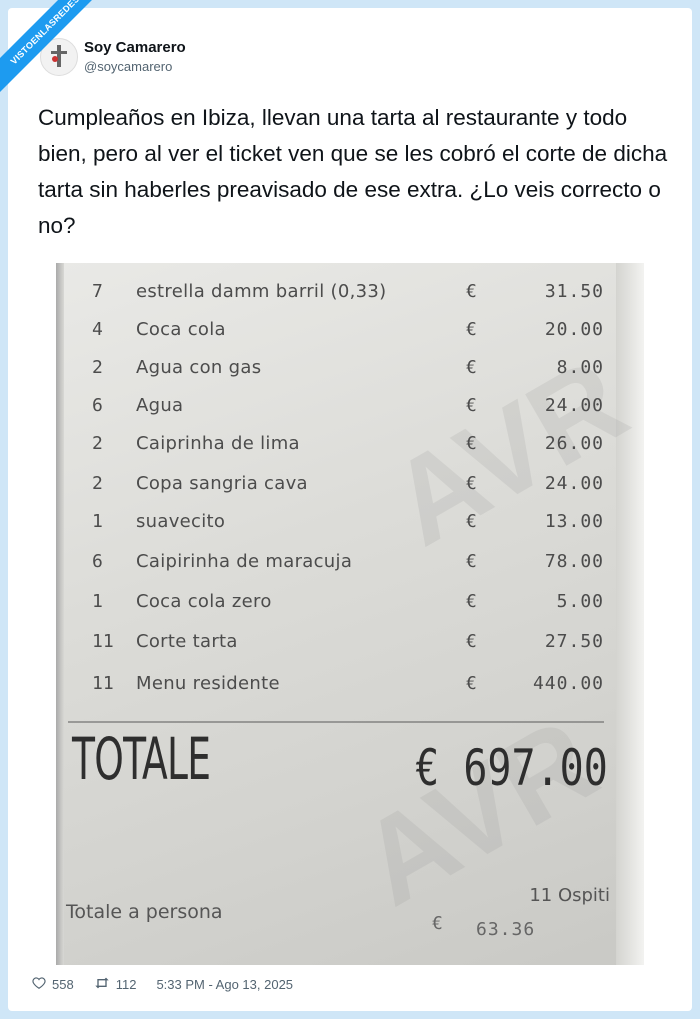 The width and height of the screenshot is (700, 1019). I want to click on item-amount: 27.50, so click(574, 641).